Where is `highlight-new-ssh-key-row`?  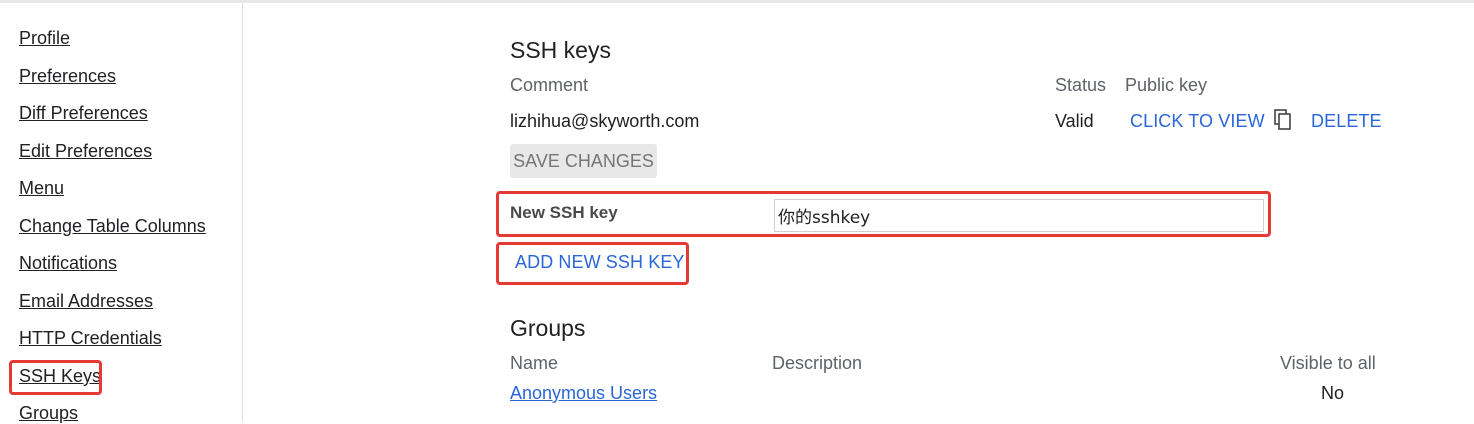
highlight-new-ssh-key-row is located at coordinates (883, 214).